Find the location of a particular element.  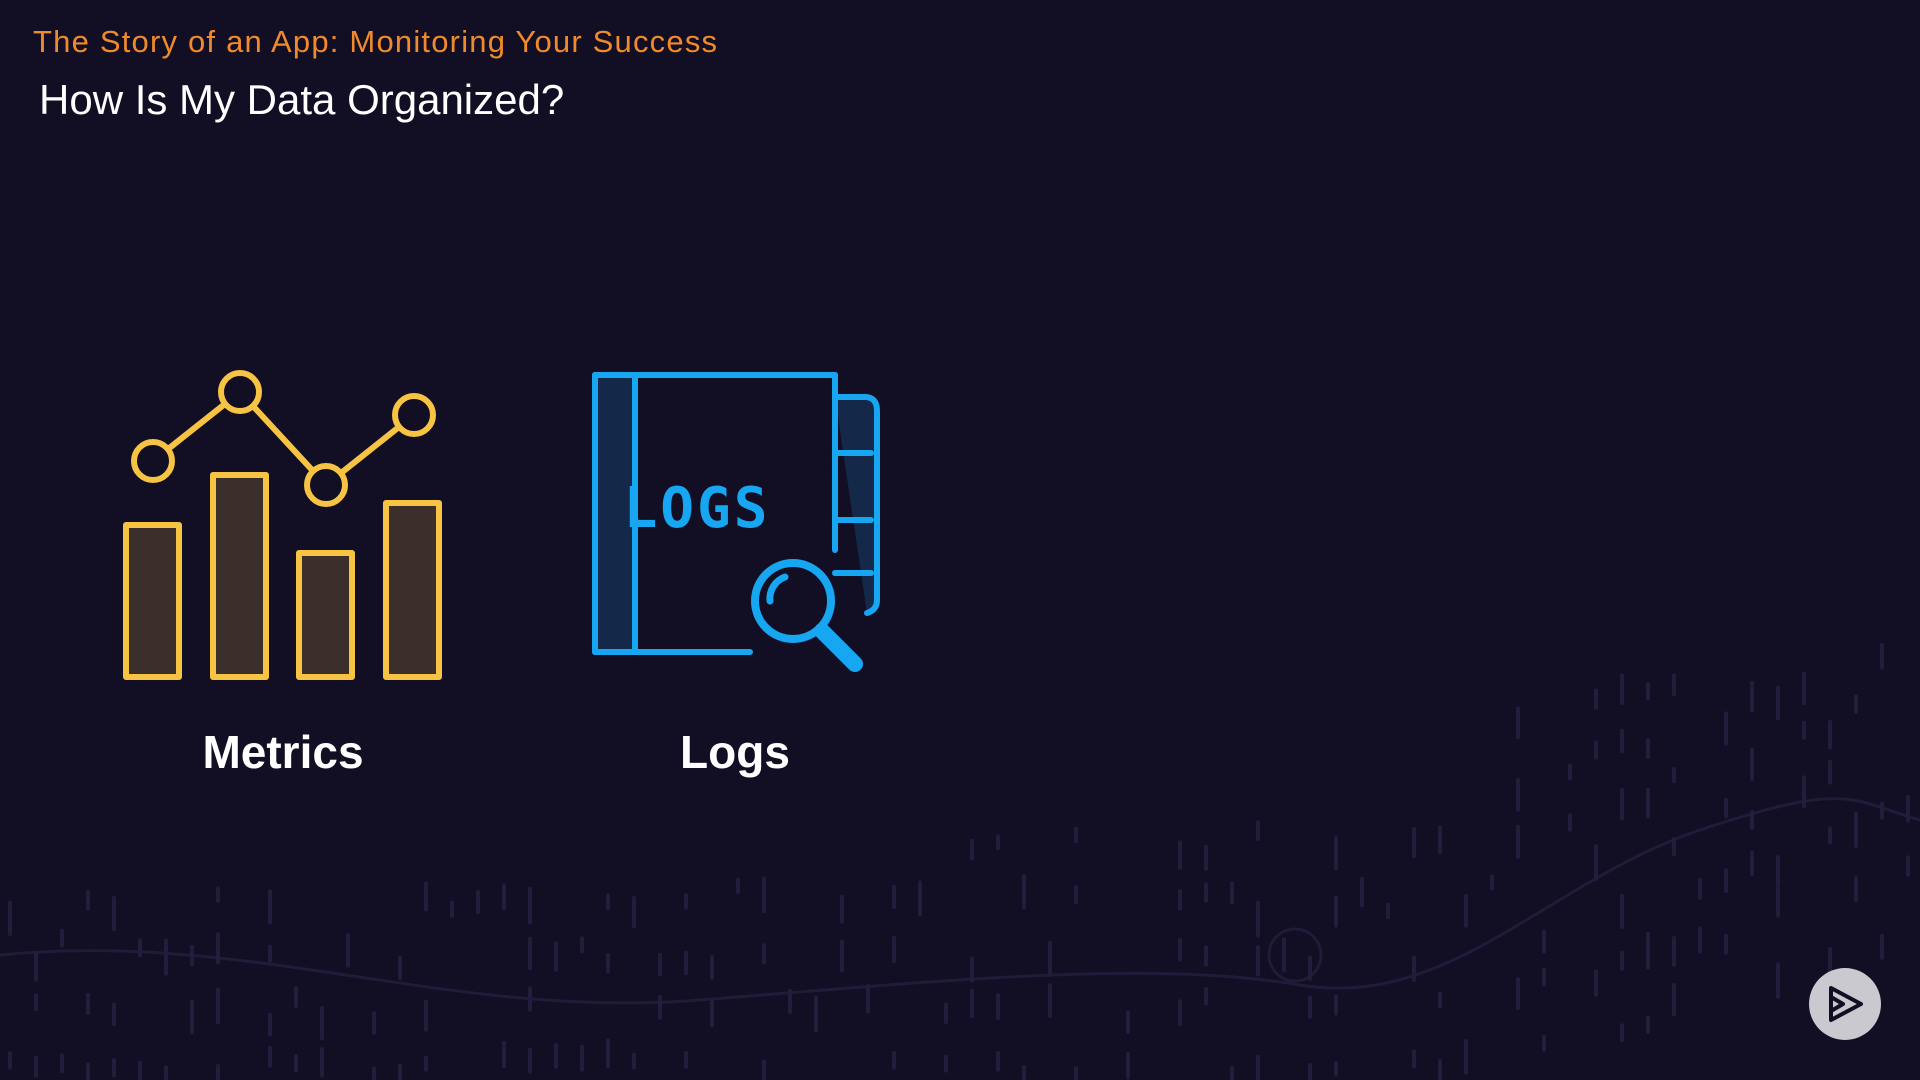

logs-label: Logs is located at coordinates (735, 752).